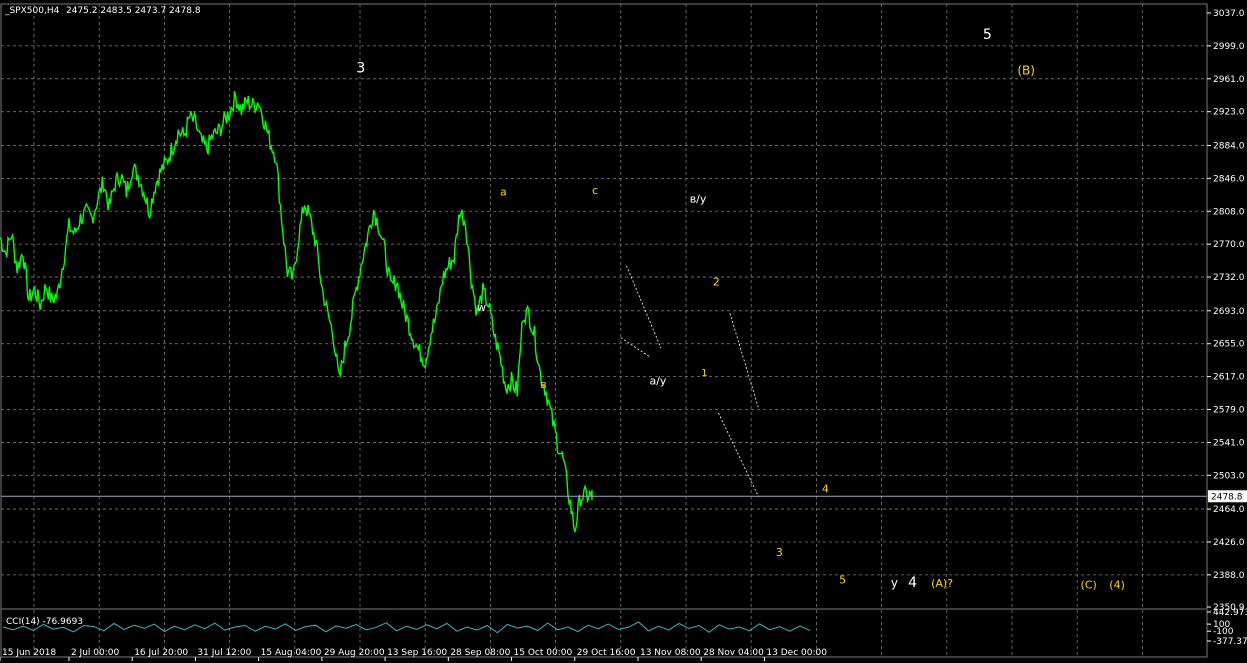 This screenshot has height=663, width=1247. I want to click on x-tick-label: 2 Jul 00:00, so click(95, 653).